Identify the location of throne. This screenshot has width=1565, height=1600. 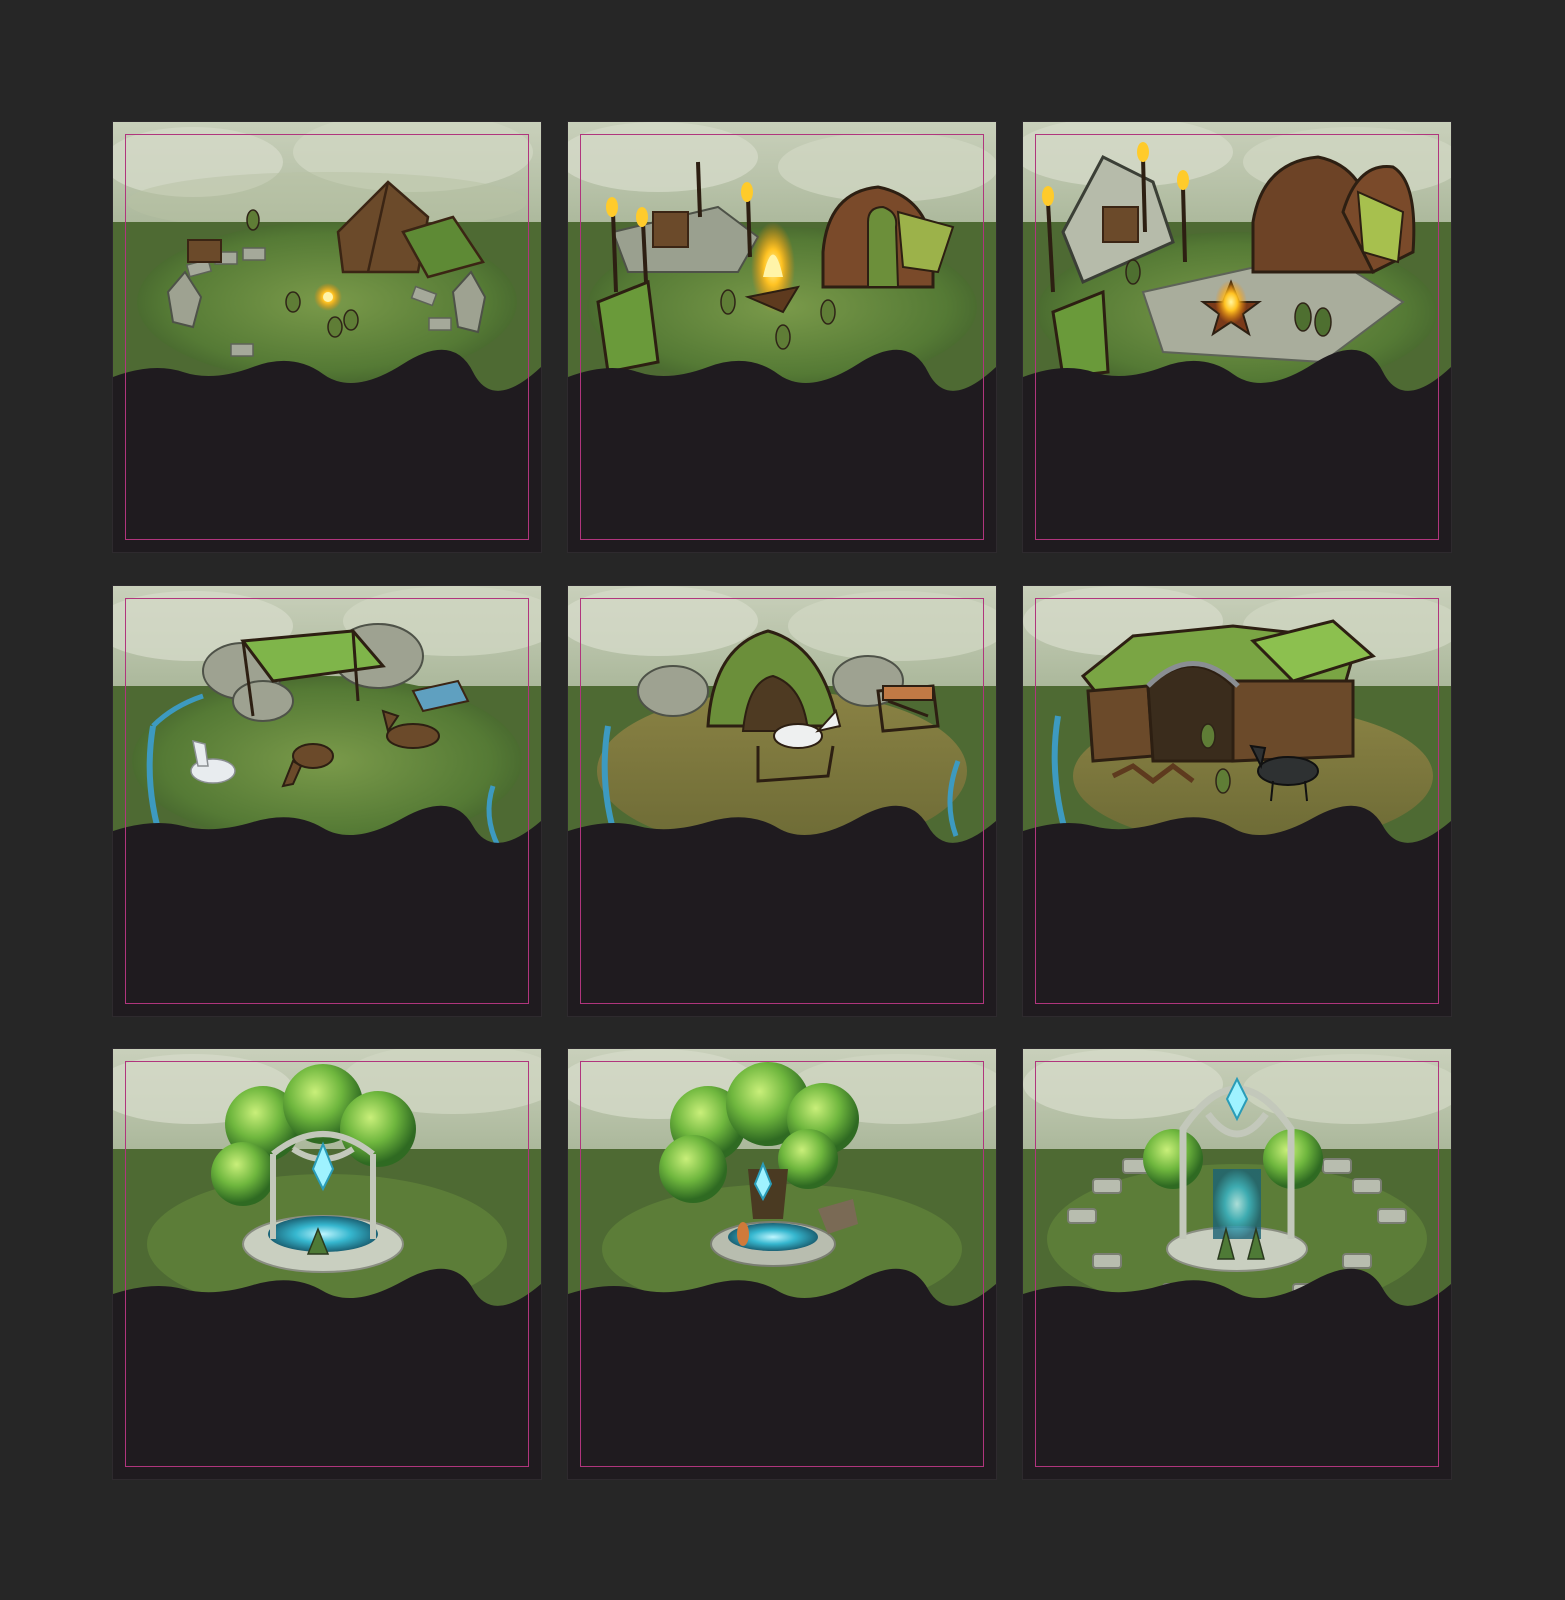
(670, 229).